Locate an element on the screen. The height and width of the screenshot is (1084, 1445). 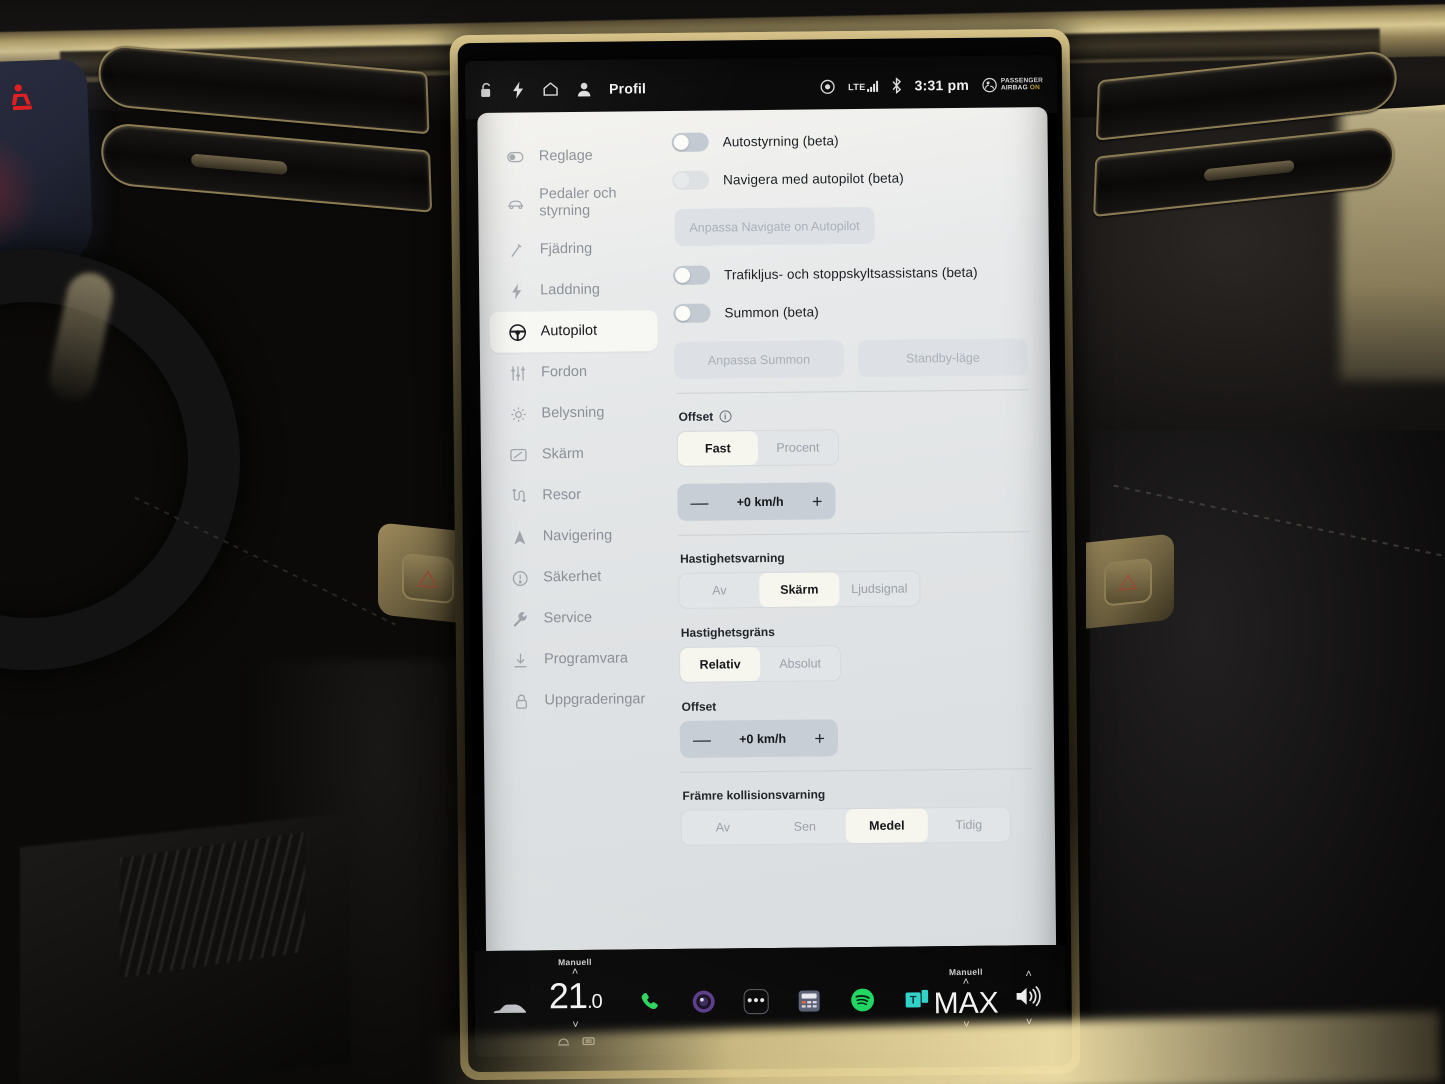
sidebar-item-label: Pedaler och styrning is located at coordinates (578, 202).